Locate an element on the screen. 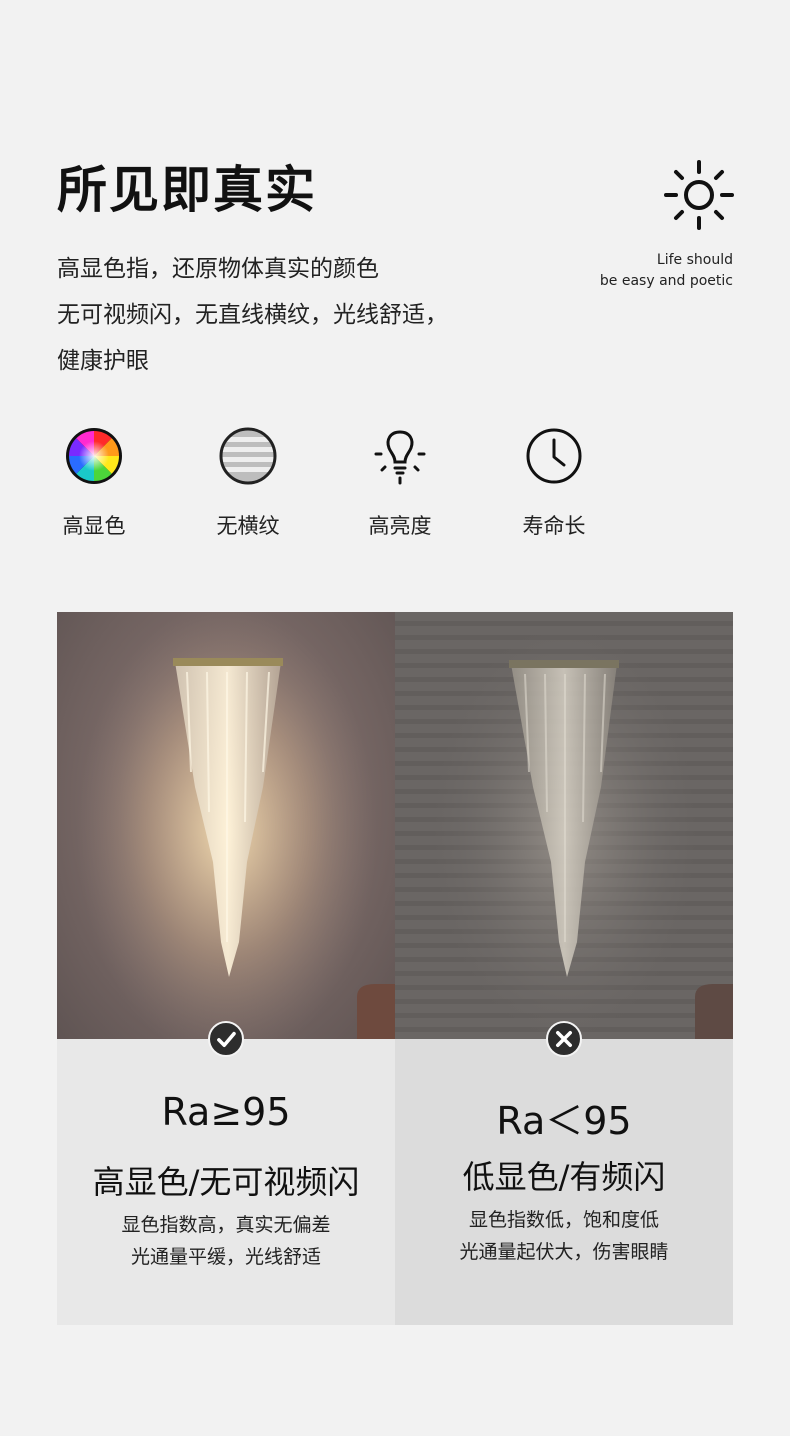  wall-lamp-photo-dim is located at coordinates (564, 825).